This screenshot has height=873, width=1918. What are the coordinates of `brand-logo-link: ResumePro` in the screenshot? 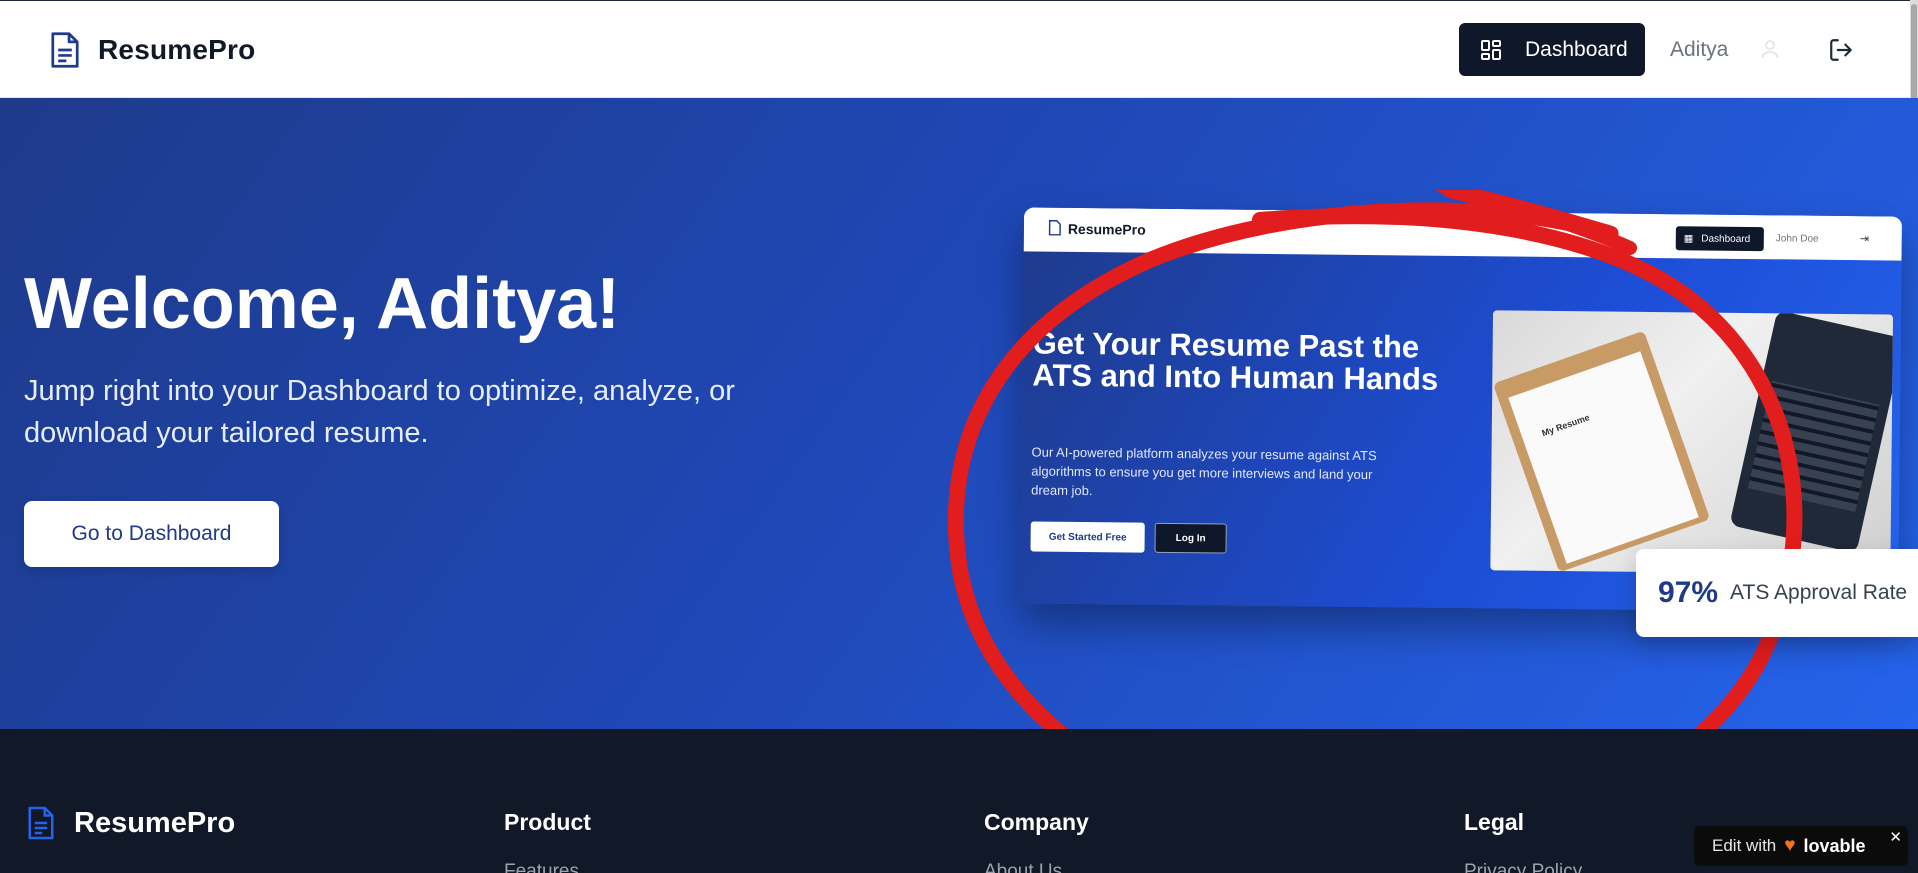 It's located at (151, 50).